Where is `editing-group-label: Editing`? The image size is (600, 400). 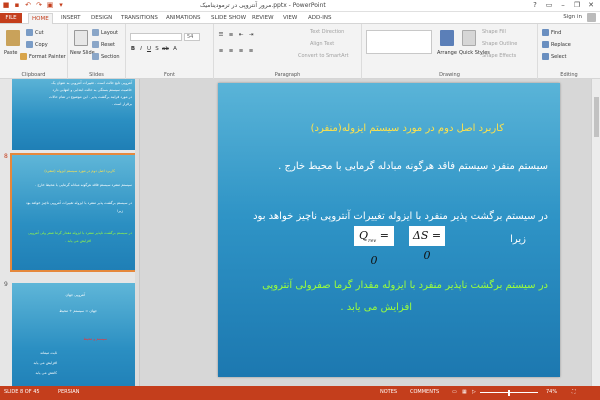
editing-group-label: Editing is located at coordinates (569, 75).